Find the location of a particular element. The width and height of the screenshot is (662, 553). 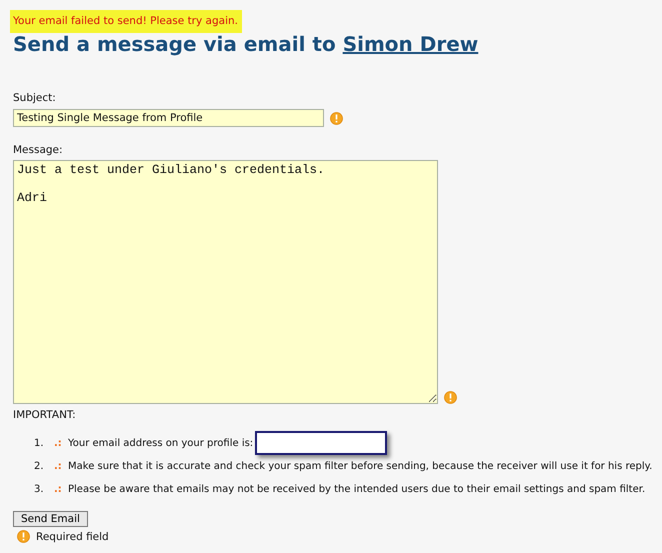

important-label: IMPORTANT: is located at coordinates (45, 415).